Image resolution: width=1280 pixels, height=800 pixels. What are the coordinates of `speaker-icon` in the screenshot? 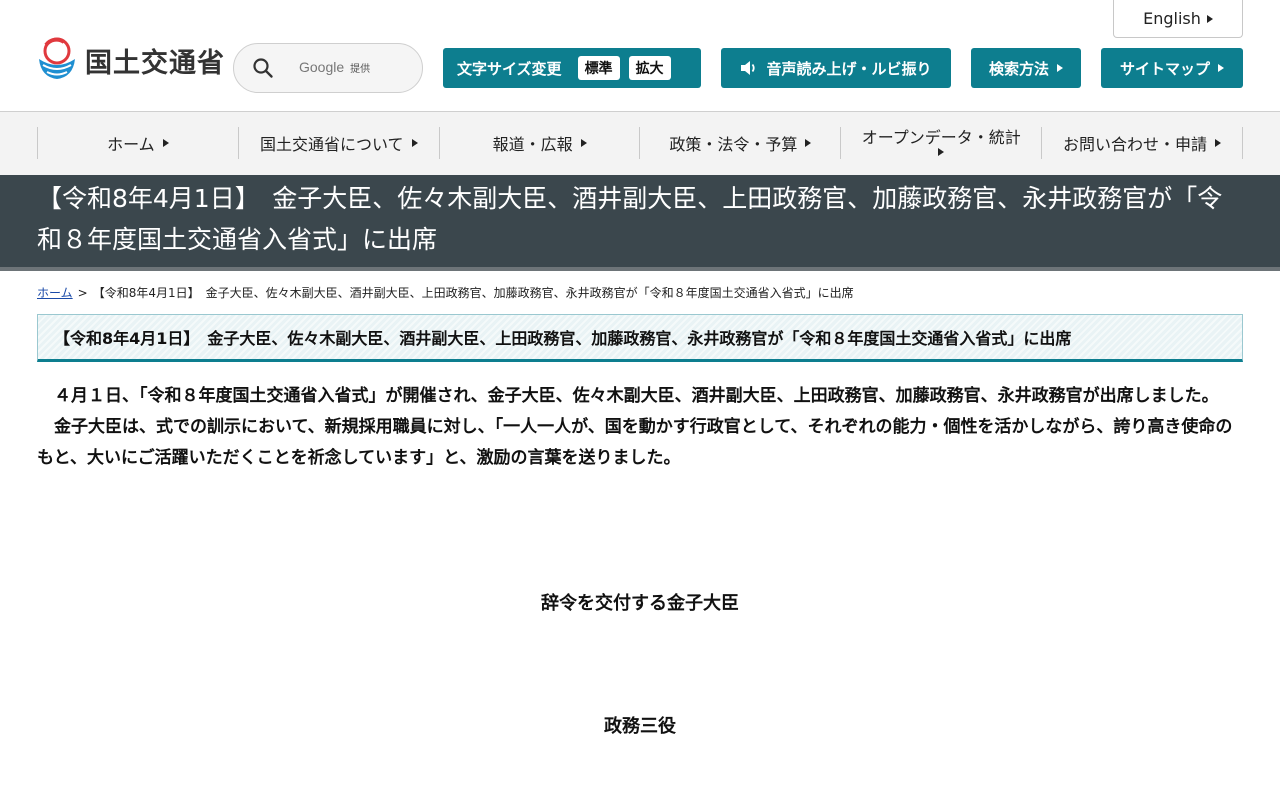 It's located at (748, 68).